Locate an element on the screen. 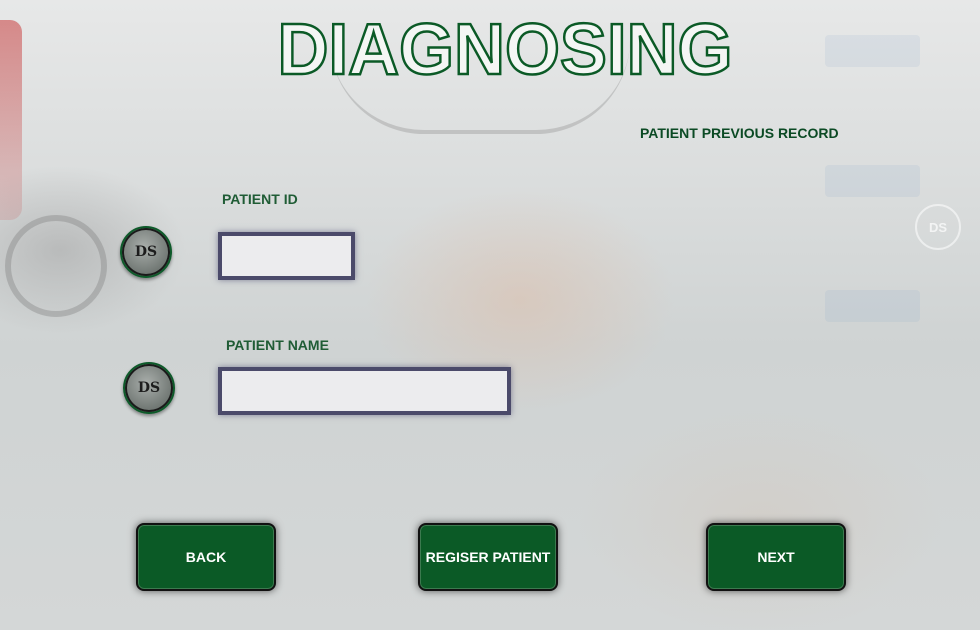 The height and width of the screenshot is (630, 980). page-title-graphic: DIAGNOSING is located at coordinates (505, 50).